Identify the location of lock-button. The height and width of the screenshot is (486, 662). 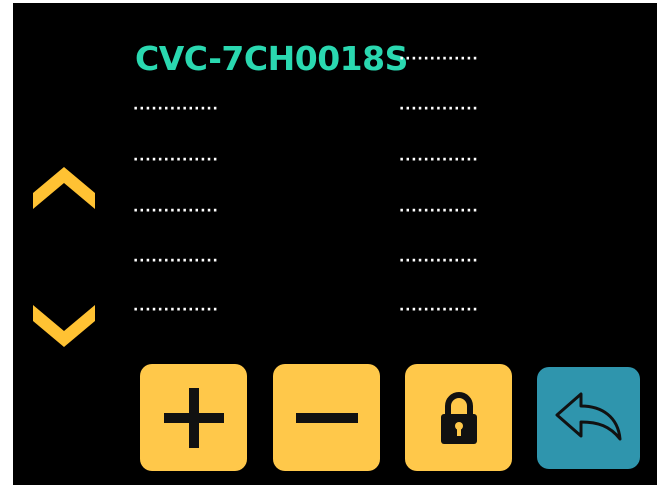
(458, 417).